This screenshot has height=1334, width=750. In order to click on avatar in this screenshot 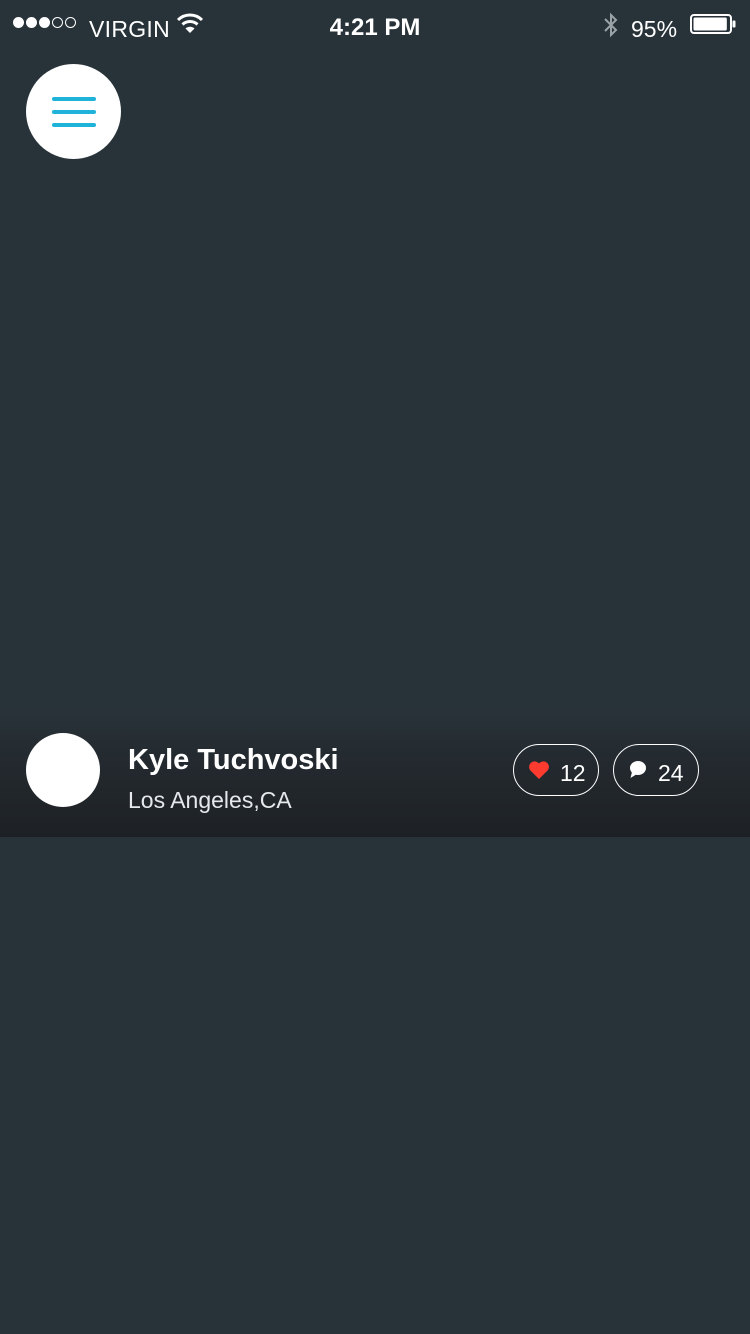, I will do `click(63, 770)`.